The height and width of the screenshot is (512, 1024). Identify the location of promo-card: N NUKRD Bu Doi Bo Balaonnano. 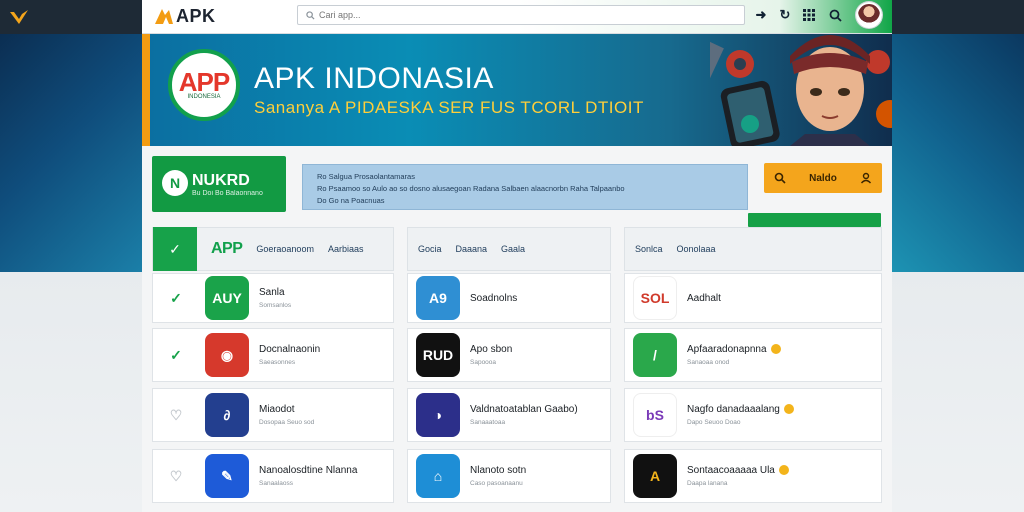
(219, 184).